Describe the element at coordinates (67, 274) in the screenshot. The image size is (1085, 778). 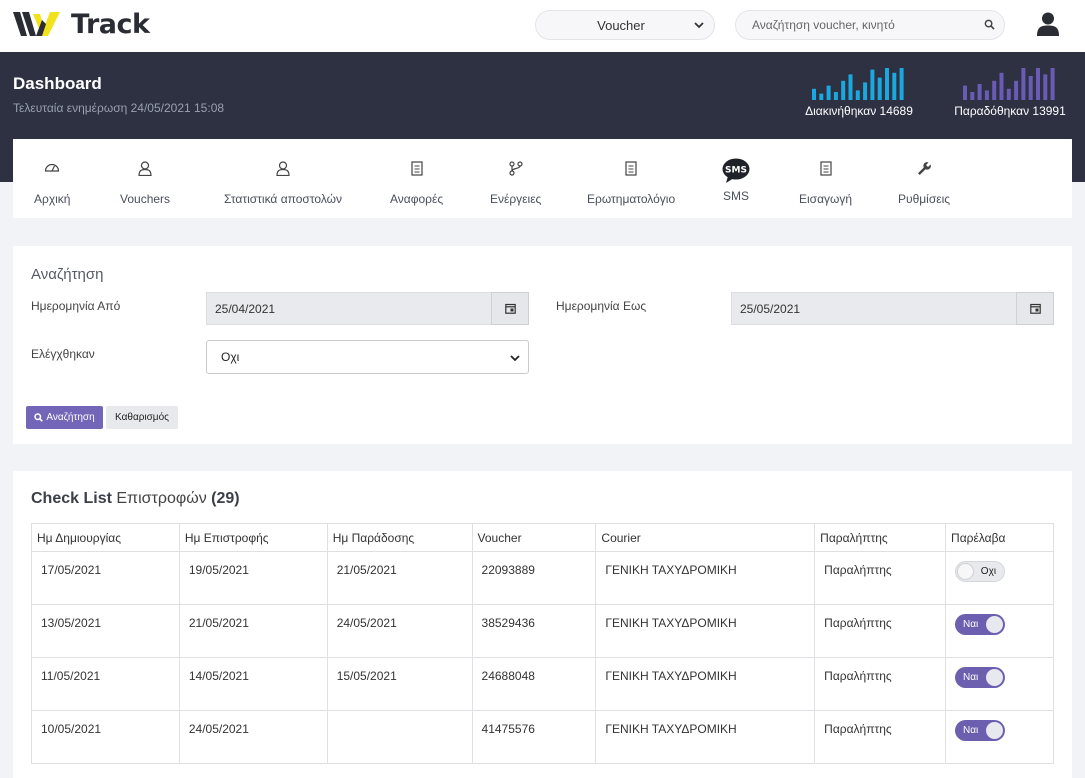
I see `search-panel-title: Αναζήτηση` at that location.